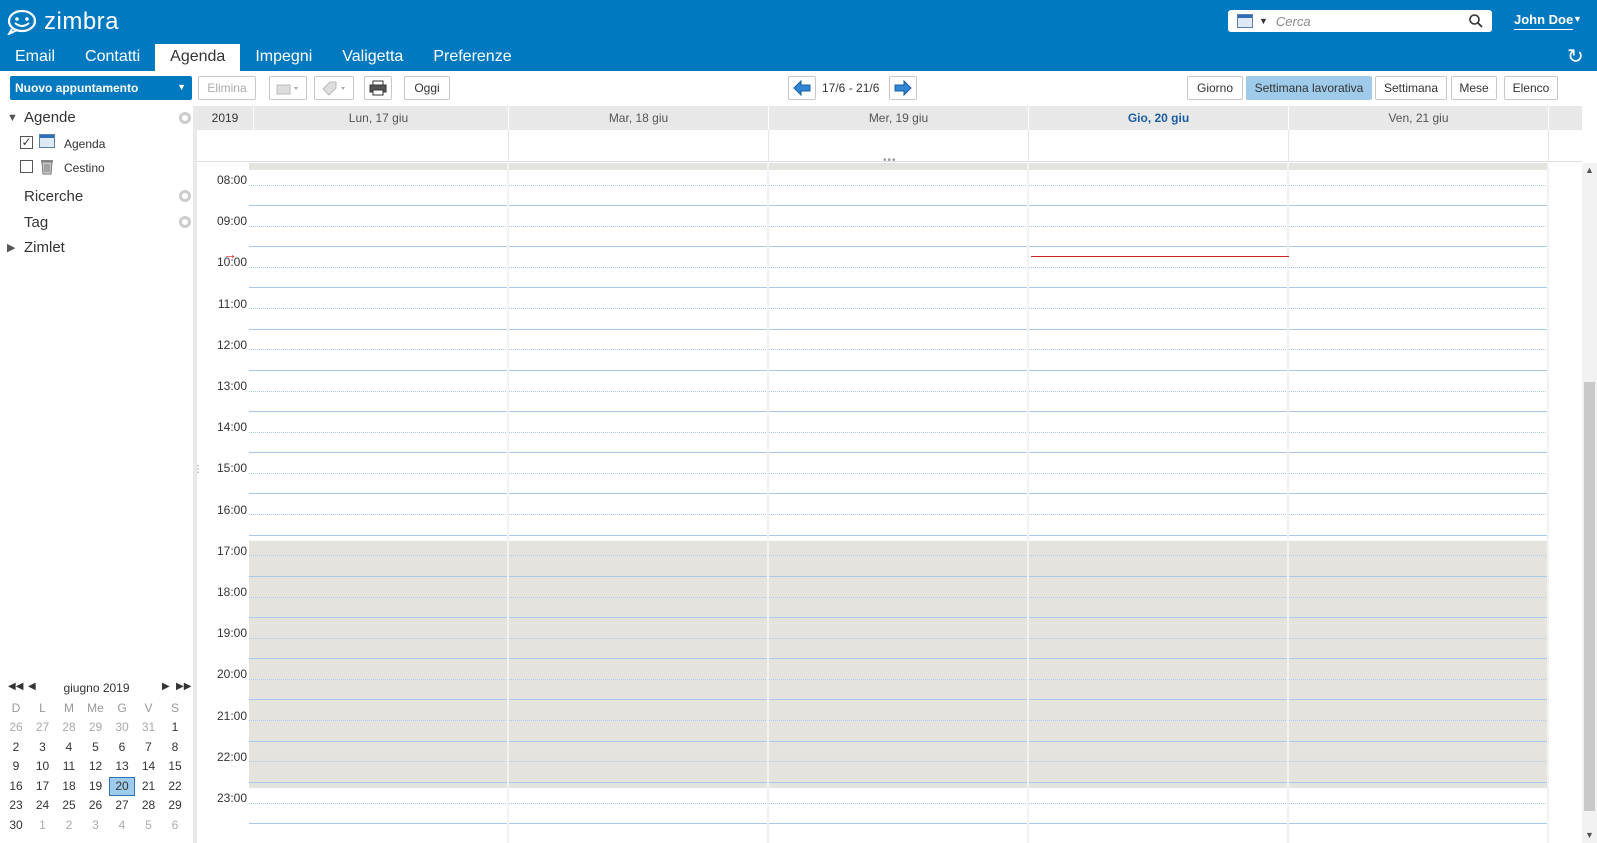  Describe the element at coordinates (288, 88) in the screenshot. I see `move-button` at that location.